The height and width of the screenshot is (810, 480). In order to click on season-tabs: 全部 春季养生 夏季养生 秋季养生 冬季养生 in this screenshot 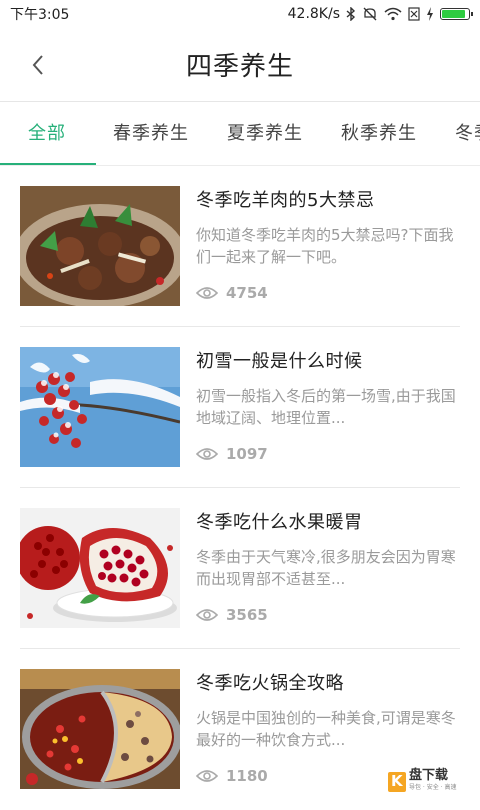, I will do `click(240, 134)`.